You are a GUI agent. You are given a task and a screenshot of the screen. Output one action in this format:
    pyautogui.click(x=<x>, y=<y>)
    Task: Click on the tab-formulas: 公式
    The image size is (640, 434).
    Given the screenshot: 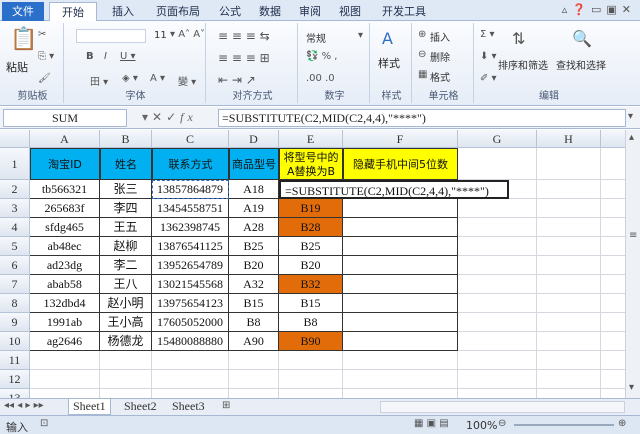 What is the action you would take?
    pyautogui.click(x=230, y=11)
    